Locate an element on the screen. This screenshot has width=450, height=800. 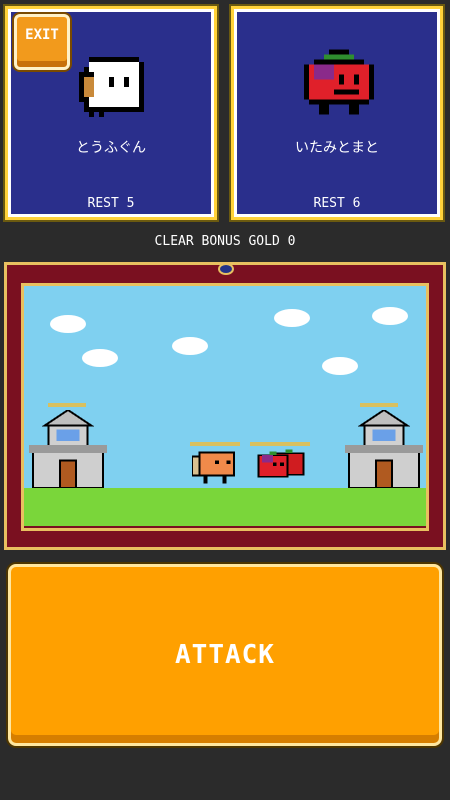
tomato-unit-sprite is located at coordinates (273, 464).